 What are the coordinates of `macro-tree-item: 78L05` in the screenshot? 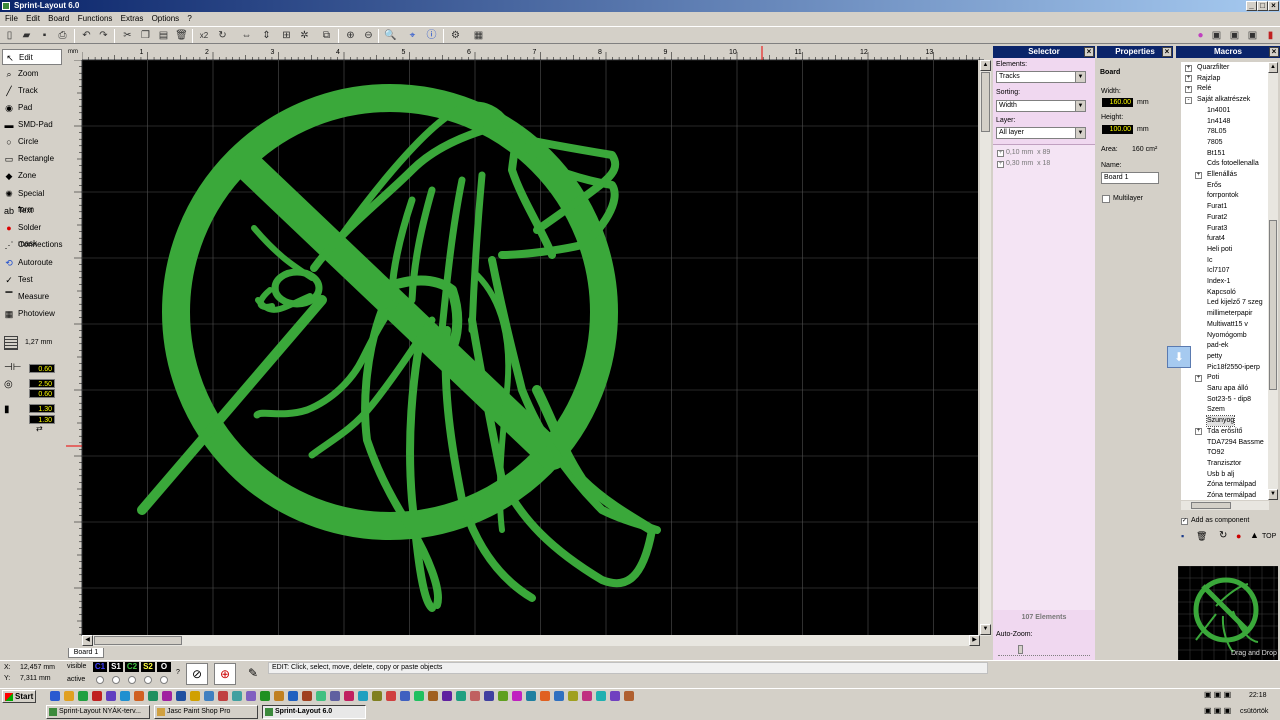 It's located at (1216, 132).